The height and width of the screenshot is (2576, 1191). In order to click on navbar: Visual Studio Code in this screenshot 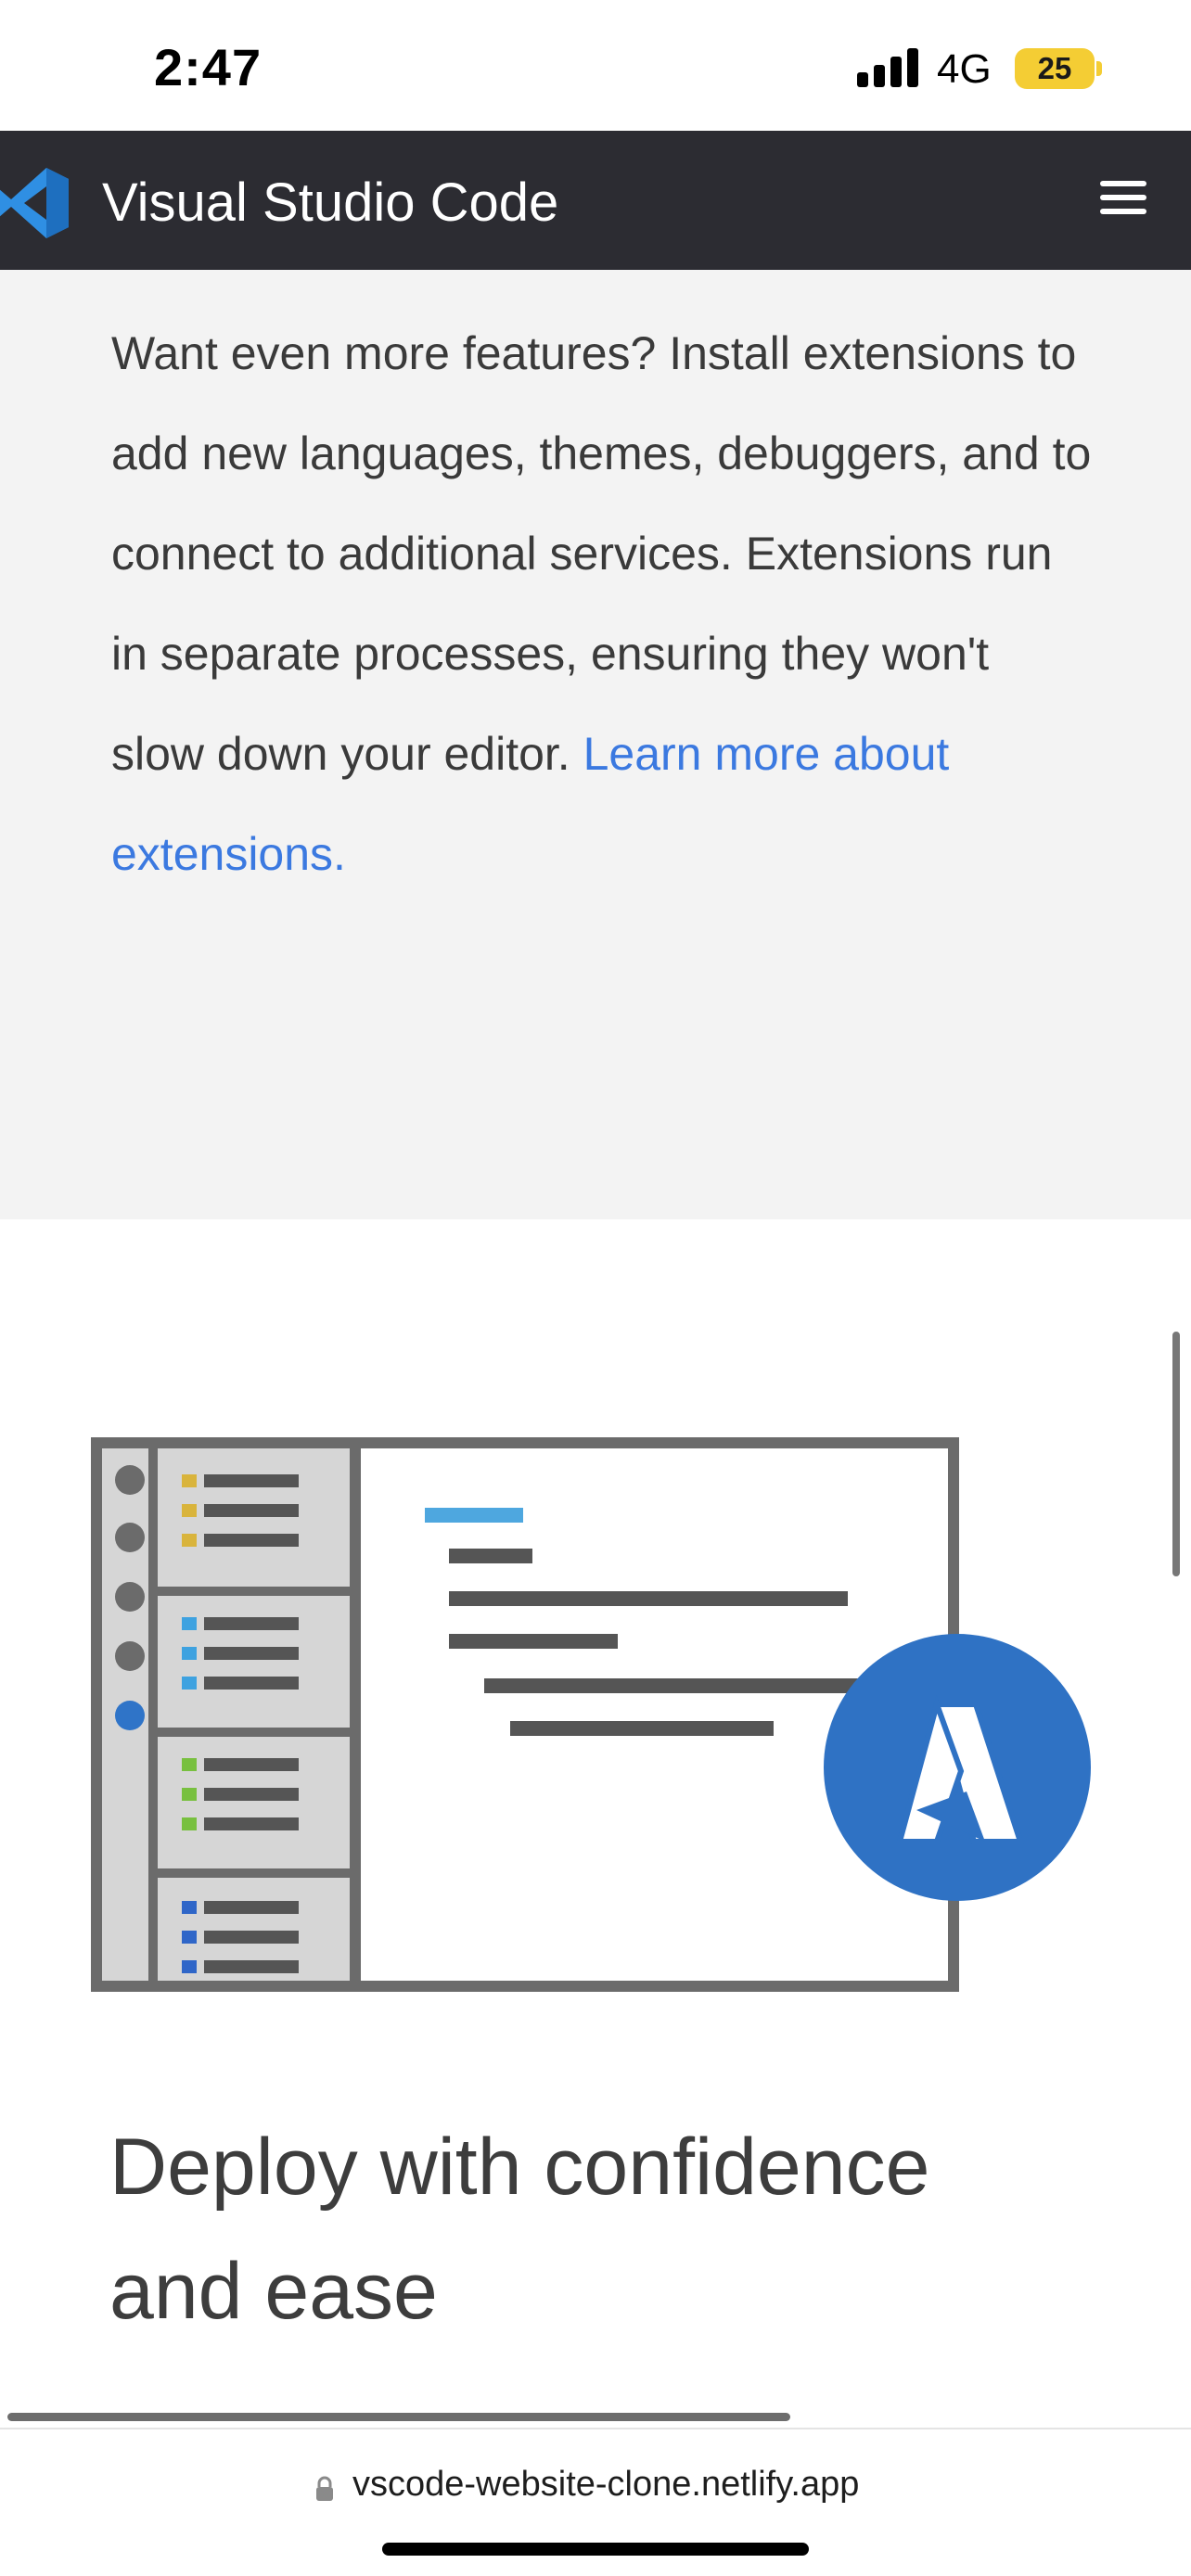, I will do `click(595, 201)`.